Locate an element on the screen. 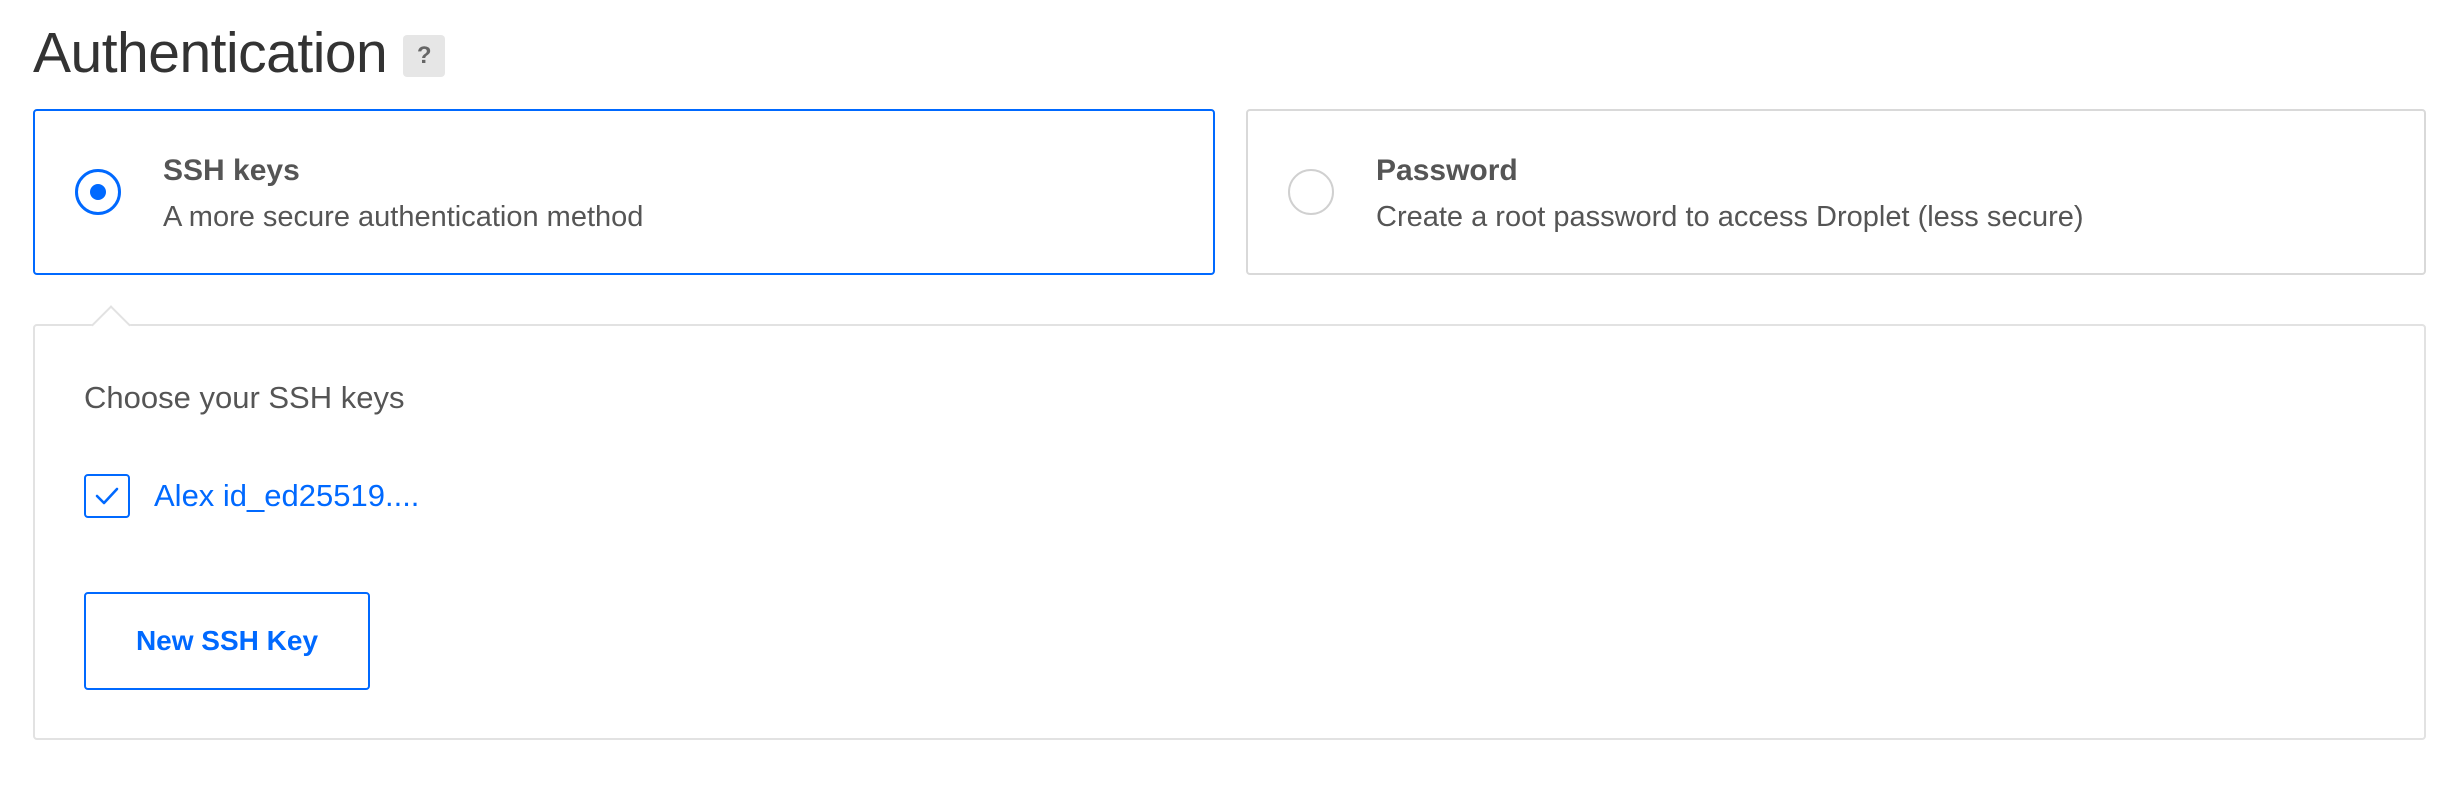 The image size is (2457, 795). panel-pointer is located at coordinates (111, 325).